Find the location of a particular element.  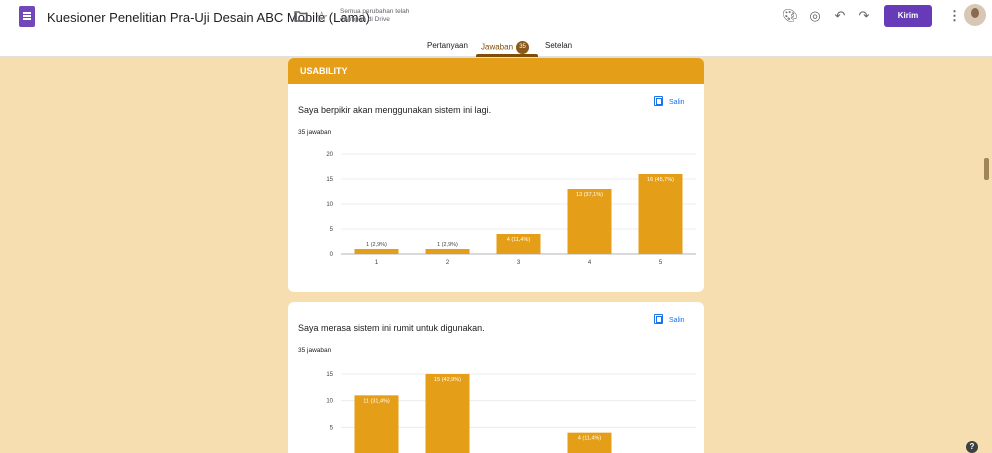

y-tick-label: 0 is located at coordinates (332, 255).